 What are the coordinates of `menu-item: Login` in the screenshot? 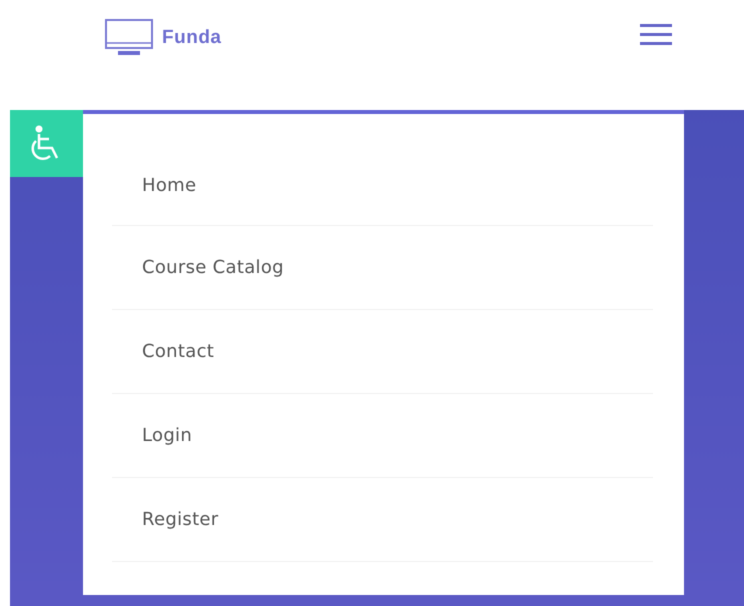 It's located at (382, 436).